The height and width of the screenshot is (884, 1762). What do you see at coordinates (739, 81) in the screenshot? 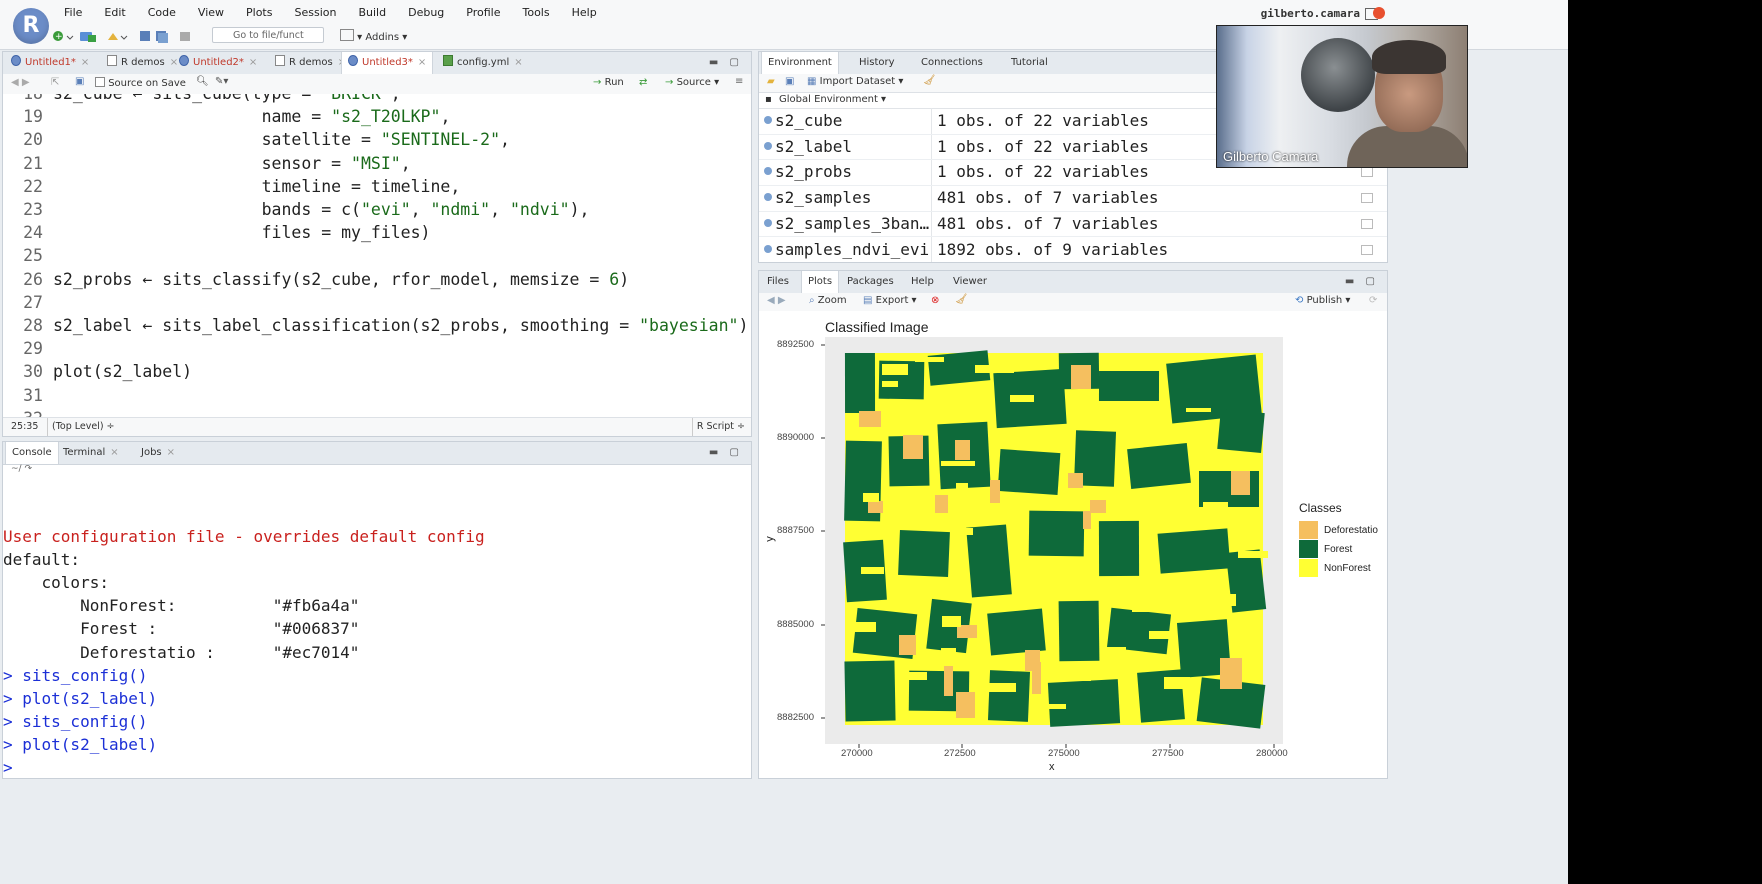
I see `outline-icon: ≡` at bounding box center [739, 81].